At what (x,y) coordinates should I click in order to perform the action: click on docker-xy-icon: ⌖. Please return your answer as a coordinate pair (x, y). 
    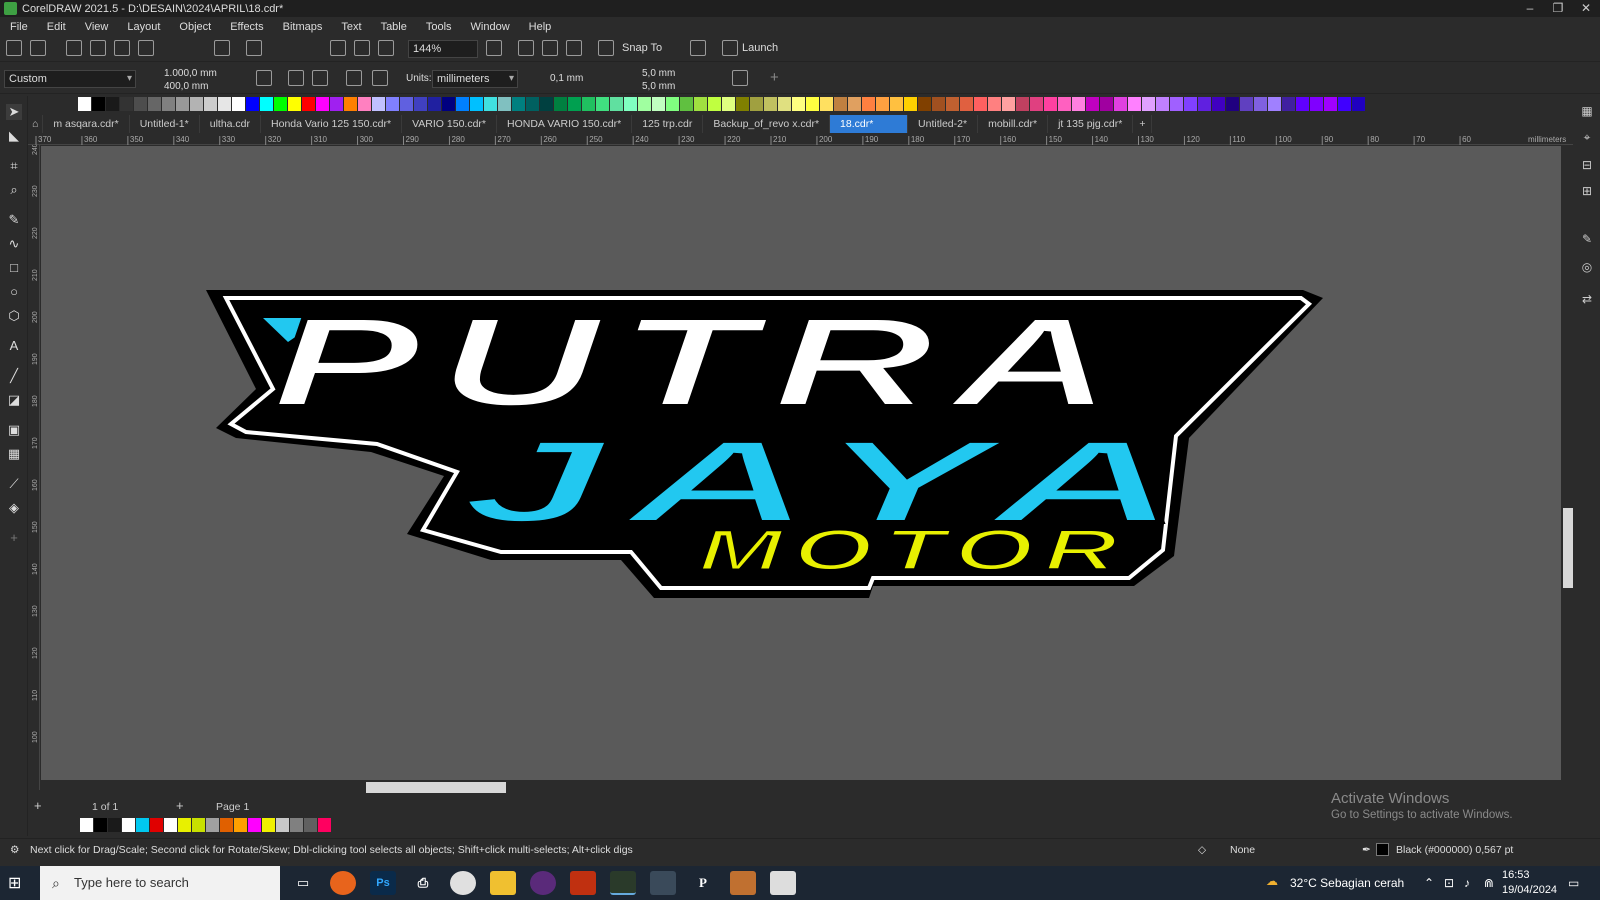
    Looking at the image, I should click on (1587, 137).